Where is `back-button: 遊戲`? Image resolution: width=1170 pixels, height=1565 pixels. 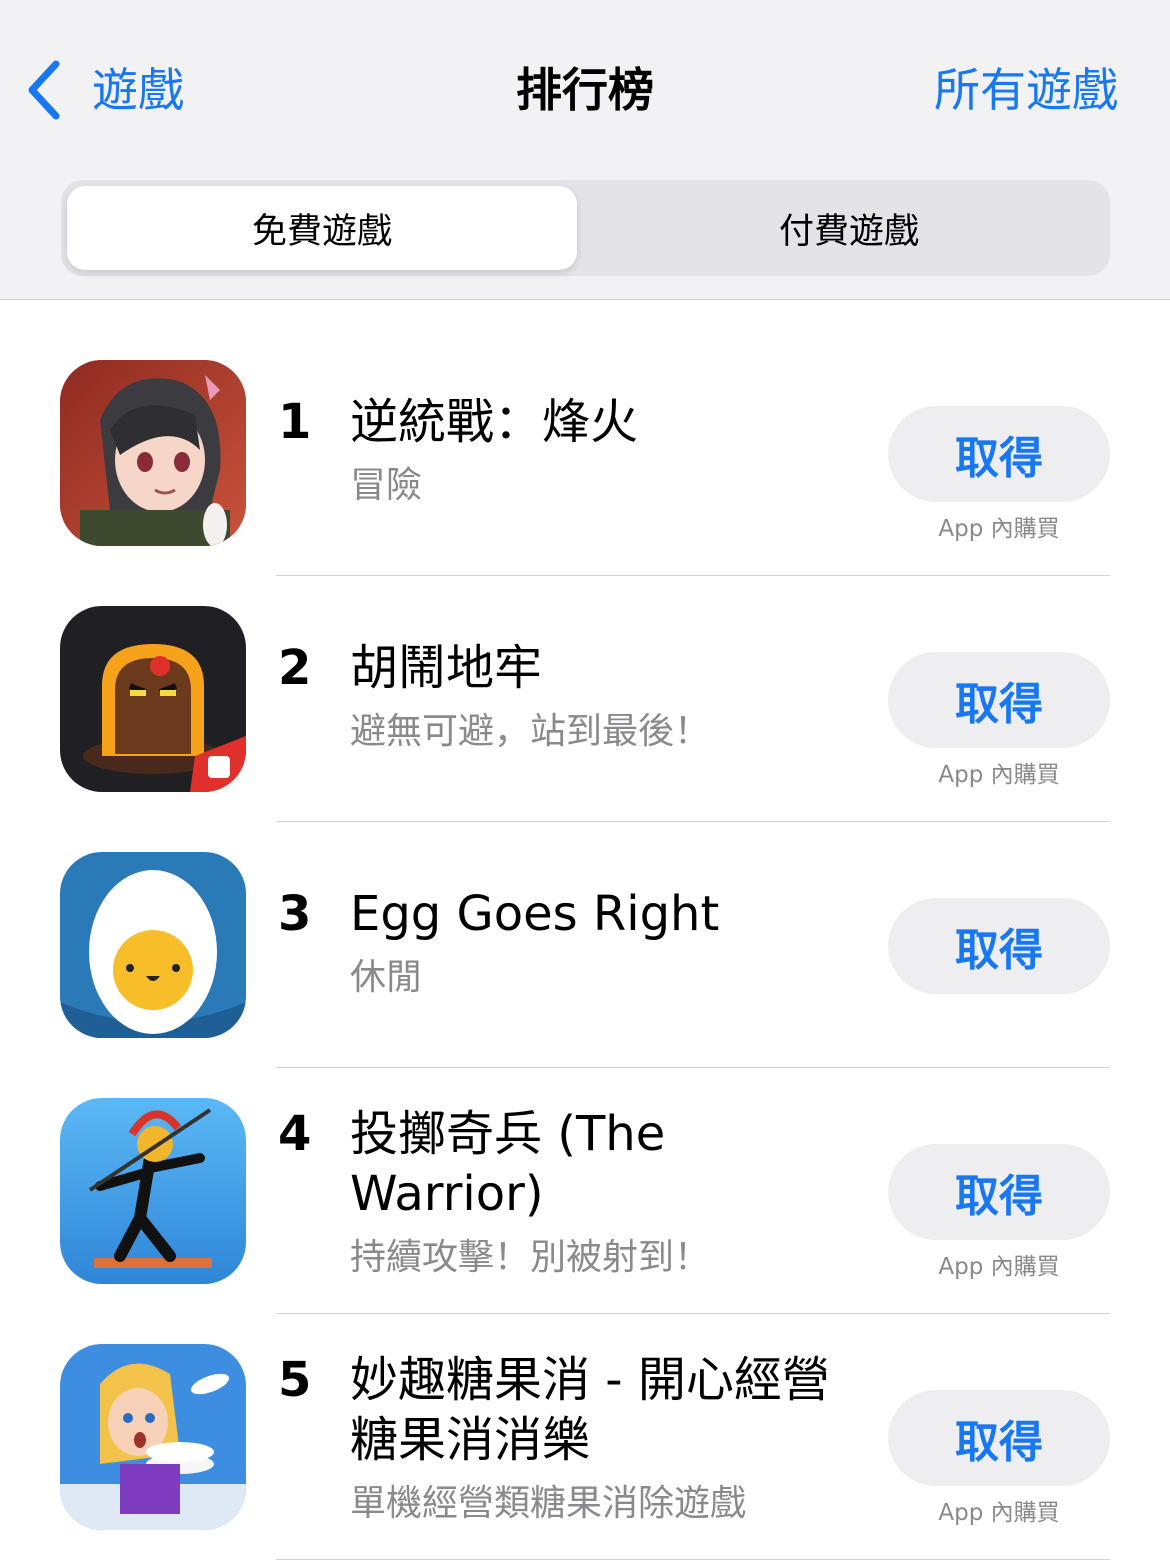 back-button: 遊戲 is located at coordinates (104, 90).